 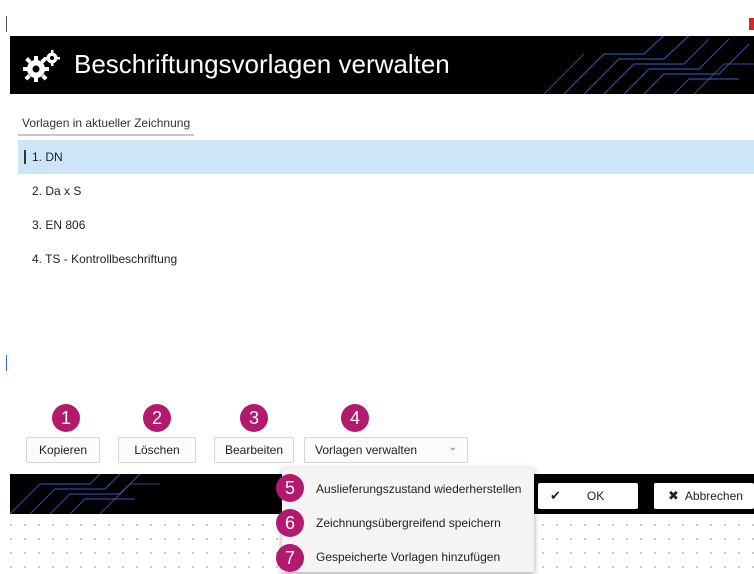 What do you see at coordinates (355, 418) in the screenshot?
I see `step-badge: 4` at bounding box center [355, 418].